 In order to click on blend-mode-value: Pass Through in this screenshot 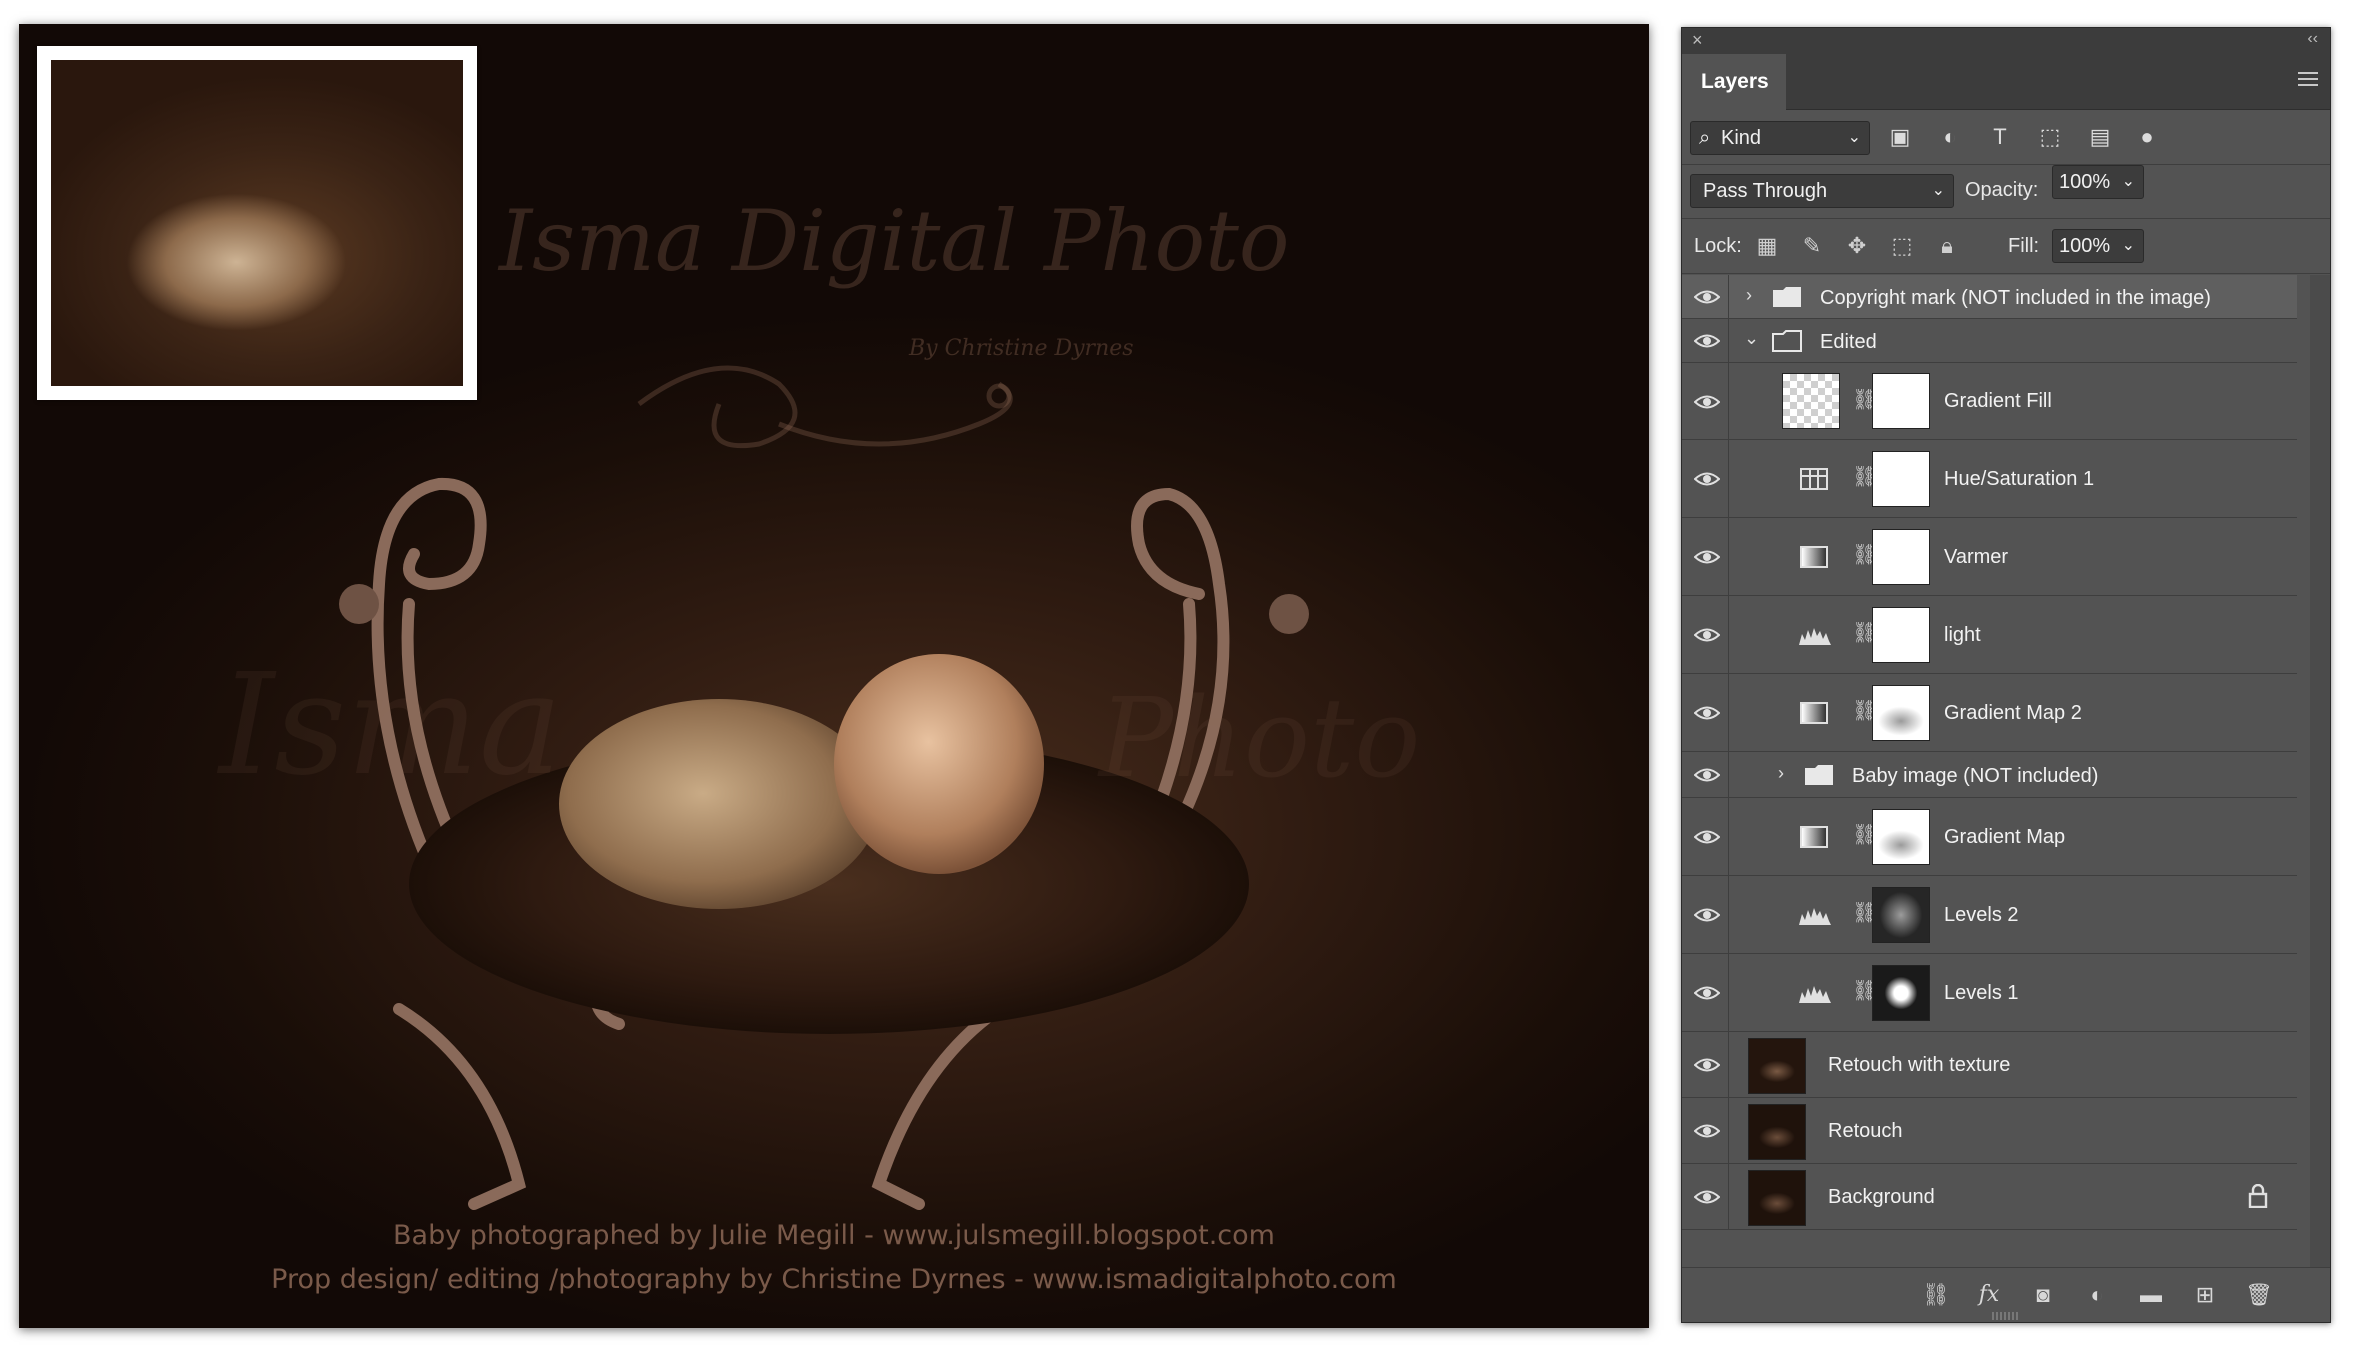, I will do `click(1765, 191)`.